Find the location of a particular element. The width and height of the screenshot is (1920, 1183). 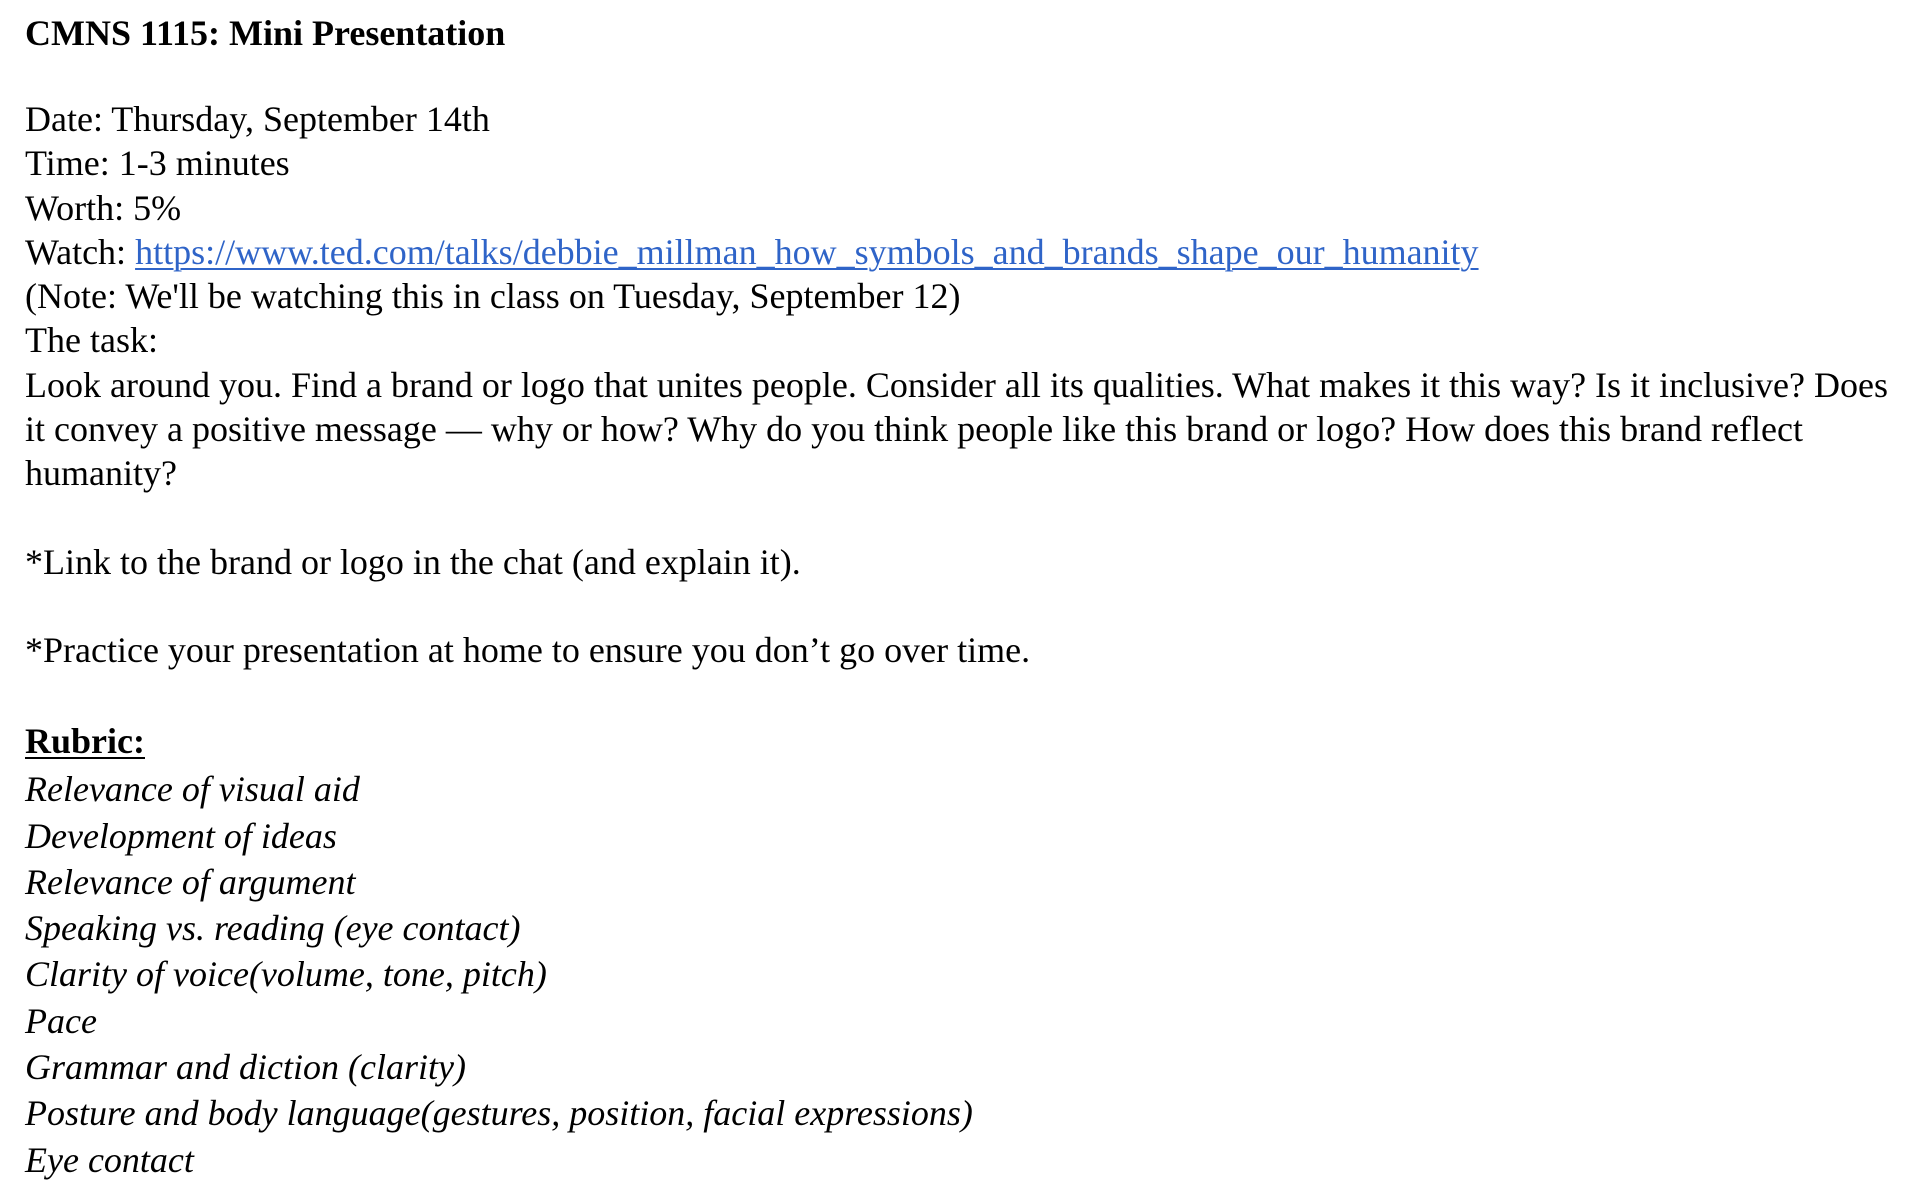

document-title: CMNS 1115: Mini Presentation is located at coordinates (265, 33).